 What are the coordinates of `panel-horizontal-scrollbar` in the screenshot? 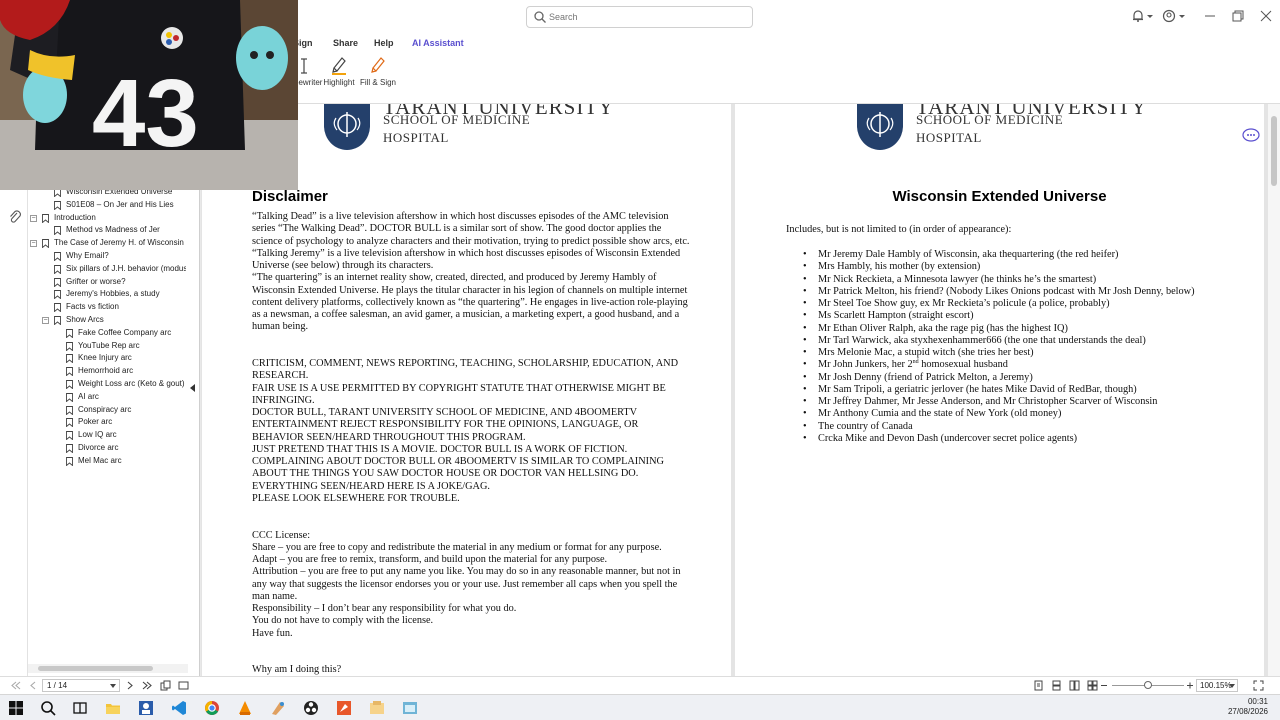 It's located at (108, 668).